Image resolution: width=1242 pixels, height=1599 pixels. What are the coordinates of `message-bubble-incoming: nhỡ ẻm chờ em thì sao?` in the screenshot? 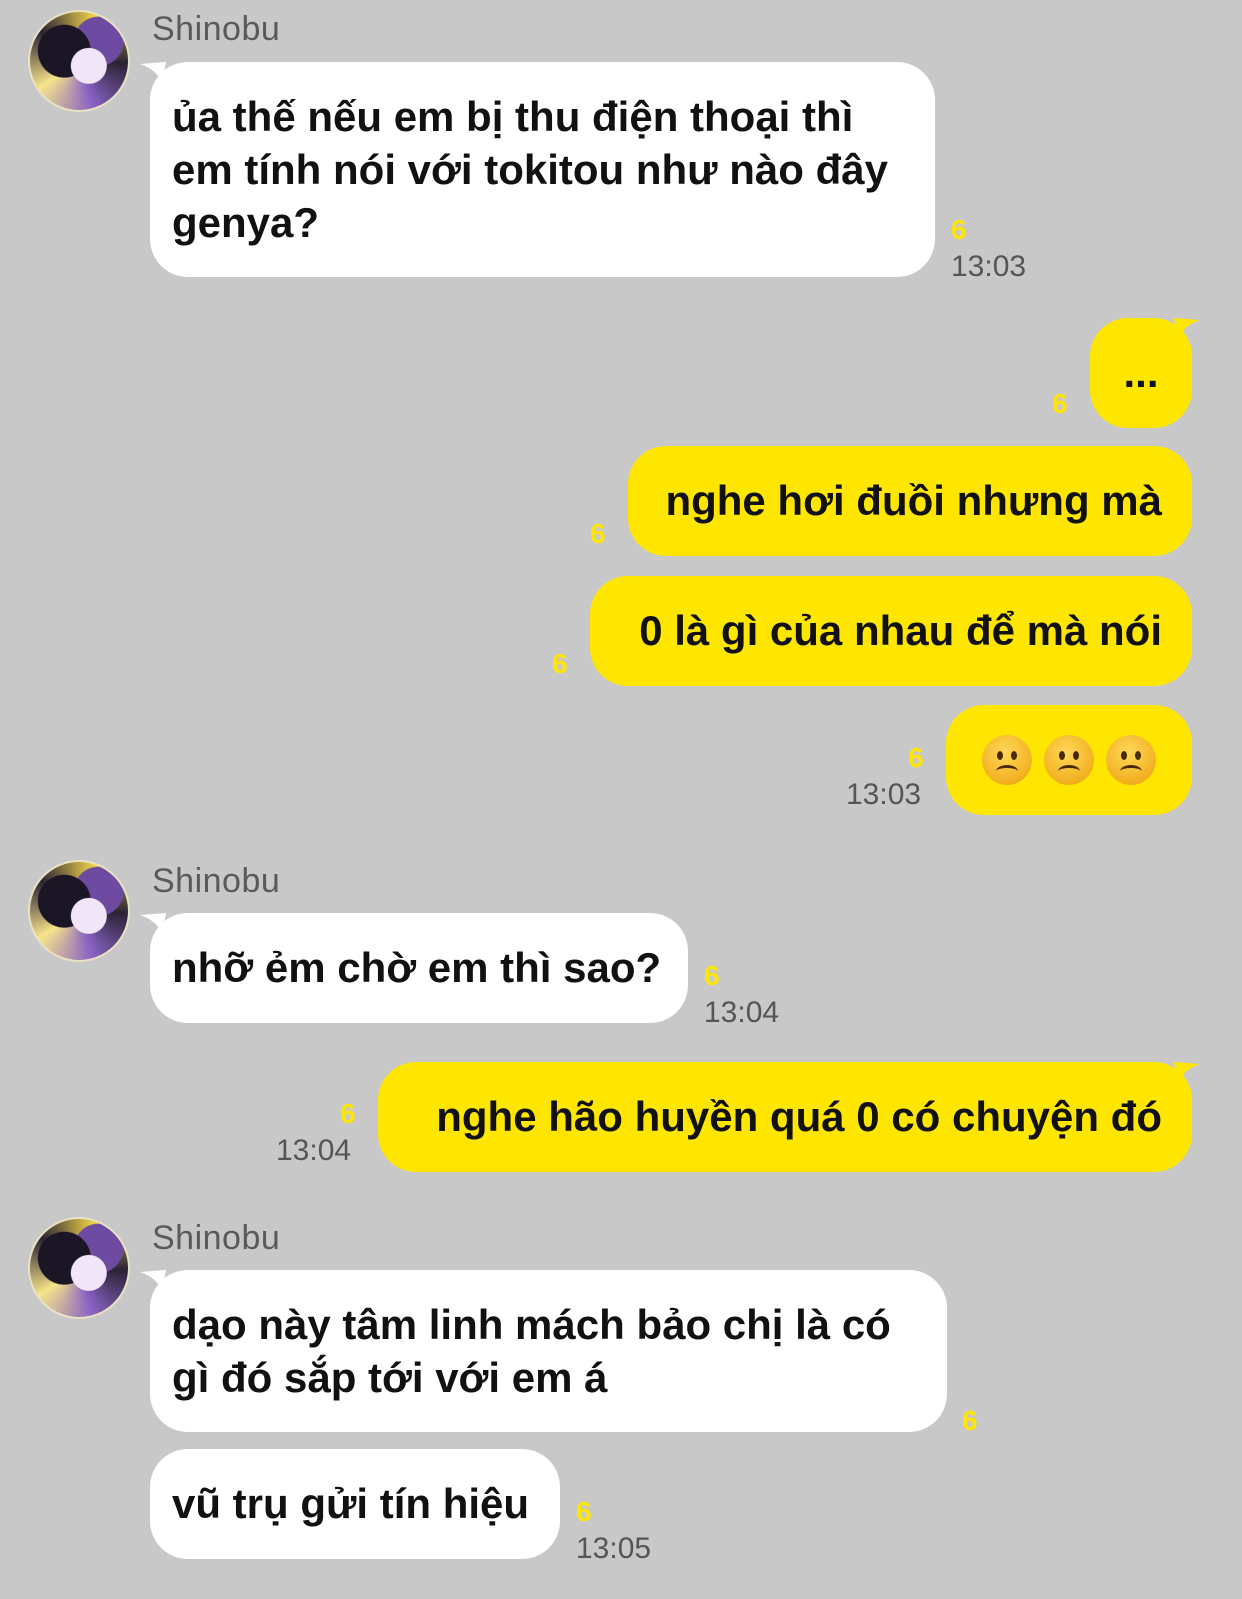 It's located at (419, 968).